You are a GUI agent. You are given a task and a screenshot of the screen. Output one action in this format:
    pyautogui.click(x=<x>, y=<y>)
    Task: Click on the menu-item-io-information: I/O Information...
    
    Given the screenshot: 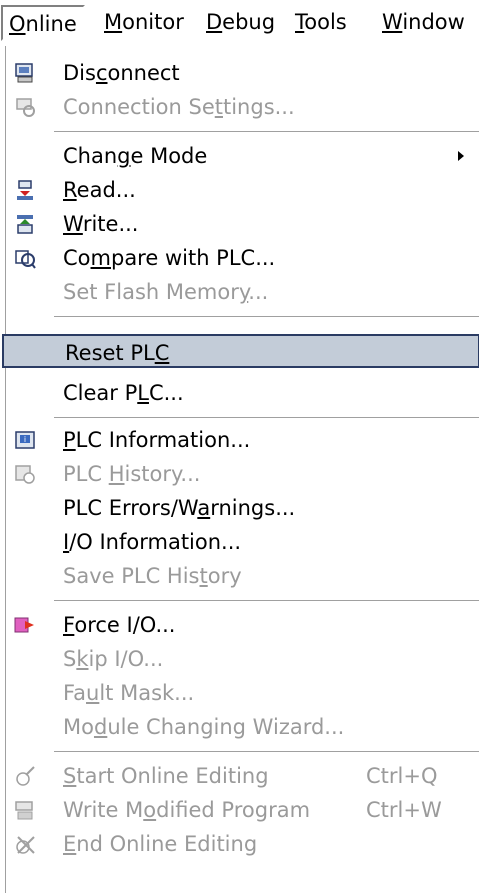 What is the action you would take?
    pyautogui.click(x=241, y=542)
    